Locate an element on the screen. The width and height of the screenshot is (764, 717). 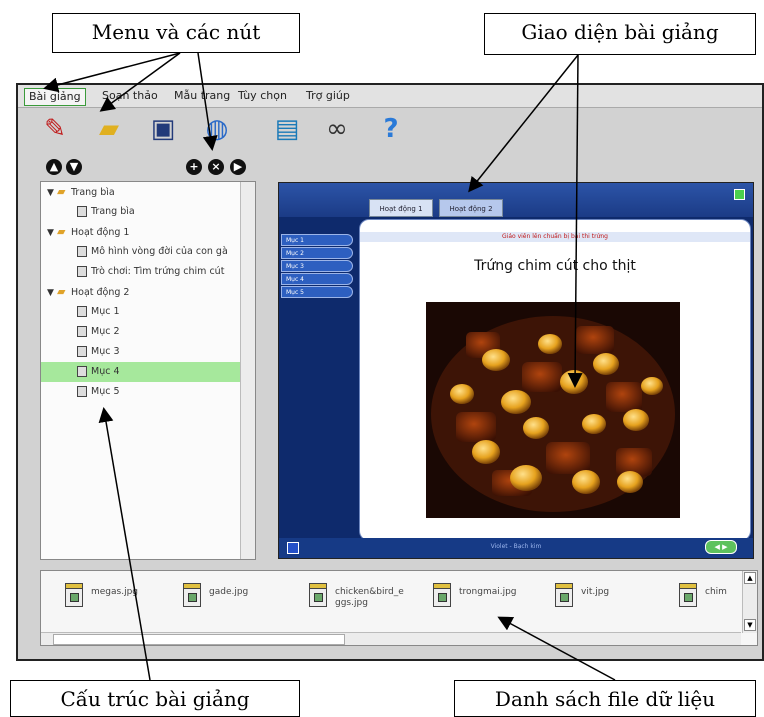
tree-label: Mục 2 is located at coordinates (105, 331).